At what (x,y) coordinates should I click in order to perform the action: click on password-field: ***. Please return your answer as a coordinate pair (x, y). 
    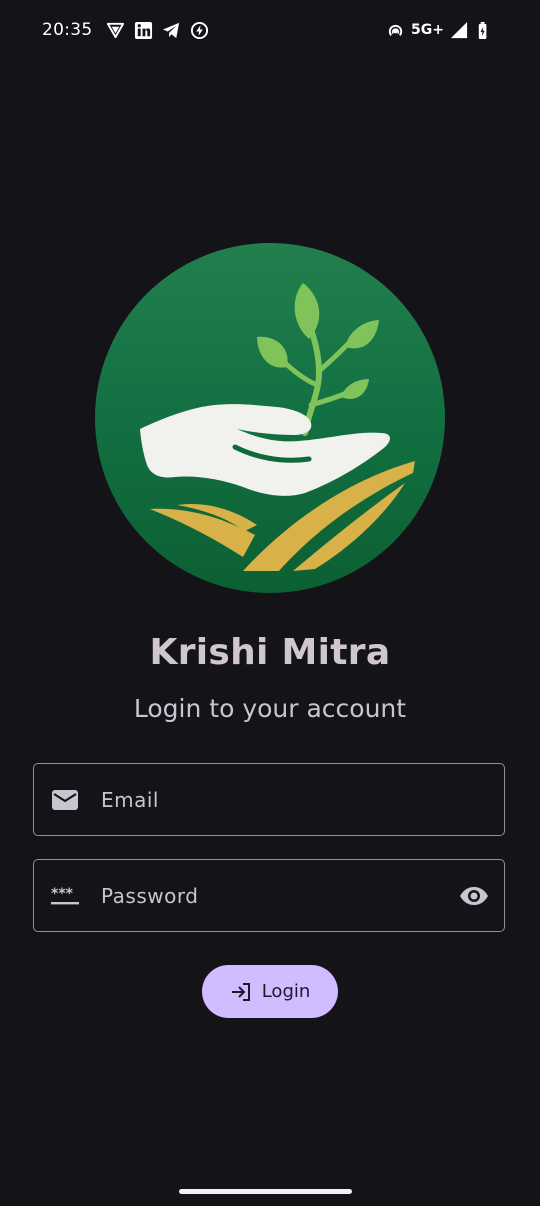
    Looking at the image, I should click on (269, 895).